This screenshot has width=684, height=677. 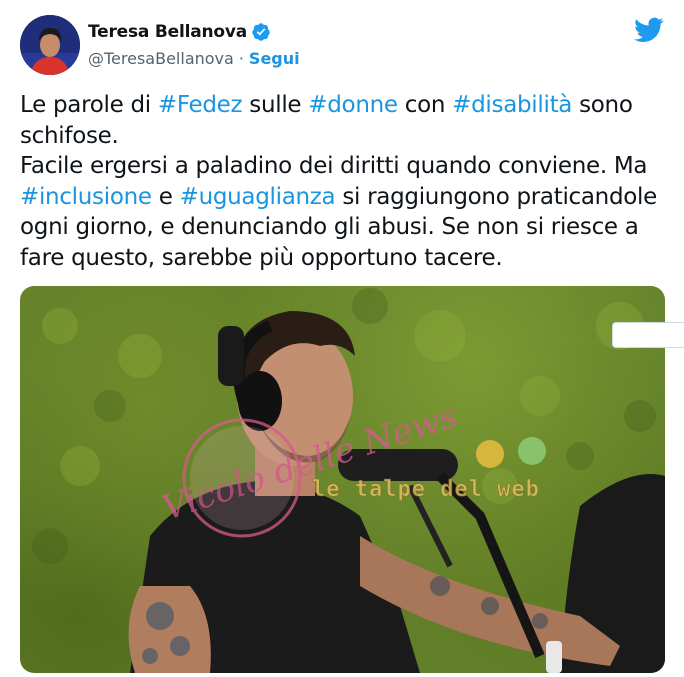 What do you see at coordinates (161, 58) in the screenshot?
I see `author-handle: @TeresaBellanova` at bounding box center [161, 58].